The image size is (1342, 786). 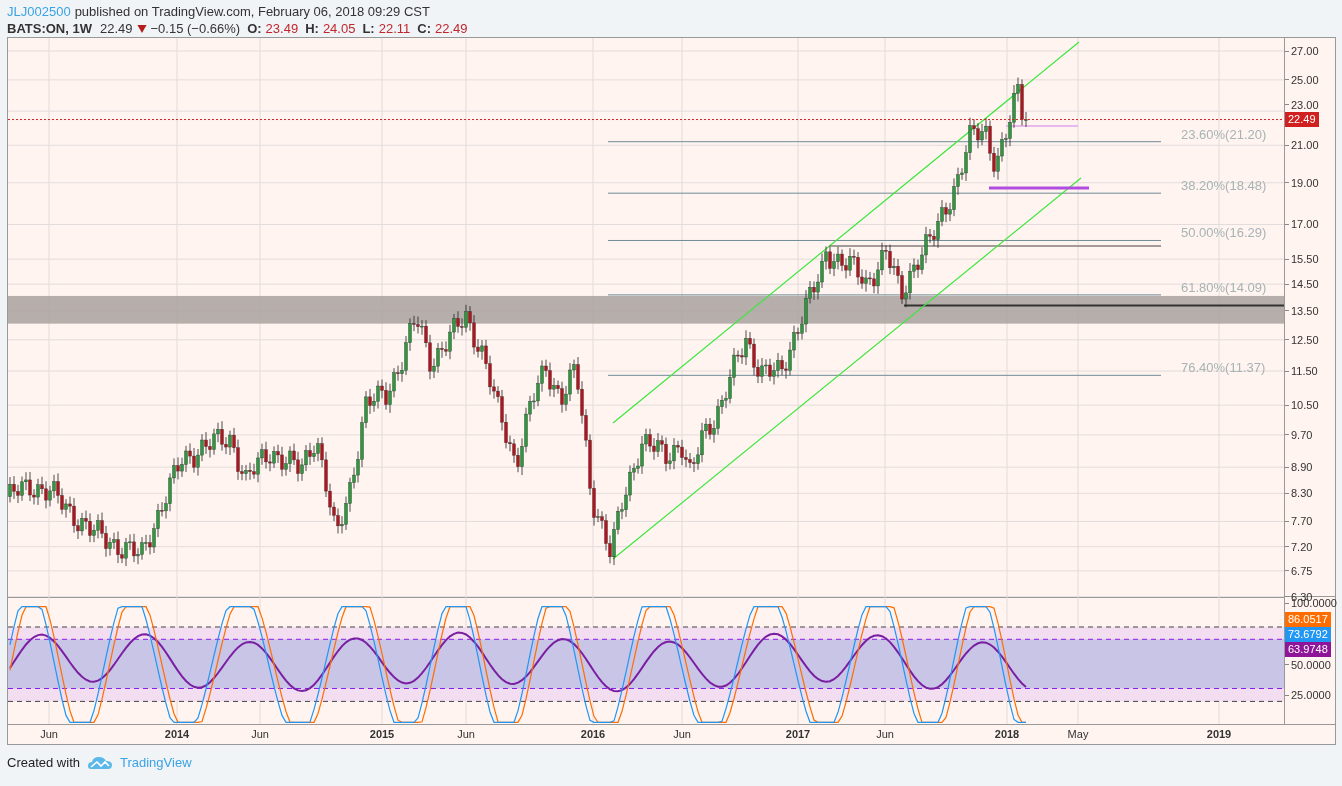 I want to click on symbol-text: BATS:ON, 1W, so click(x=49, y=28).